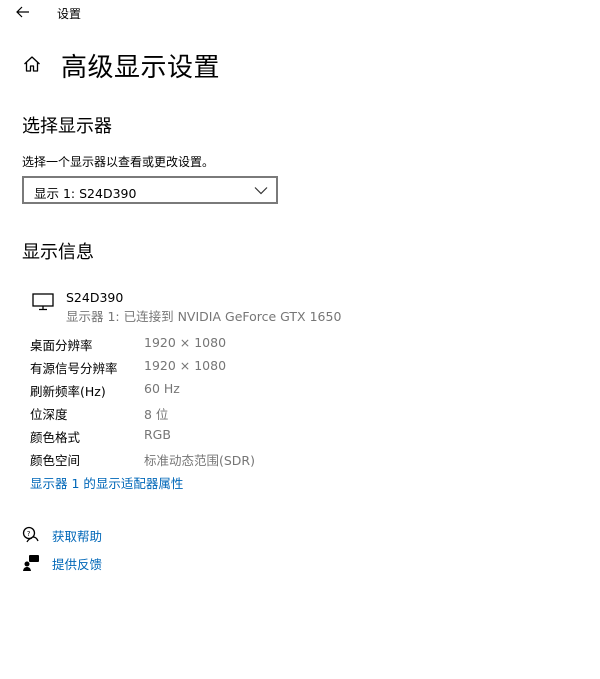  What do you see at coordinates (67, 126) in the screenshot?
I see `select-display-heading: 选择显示器` at bounding box center [67, 126].